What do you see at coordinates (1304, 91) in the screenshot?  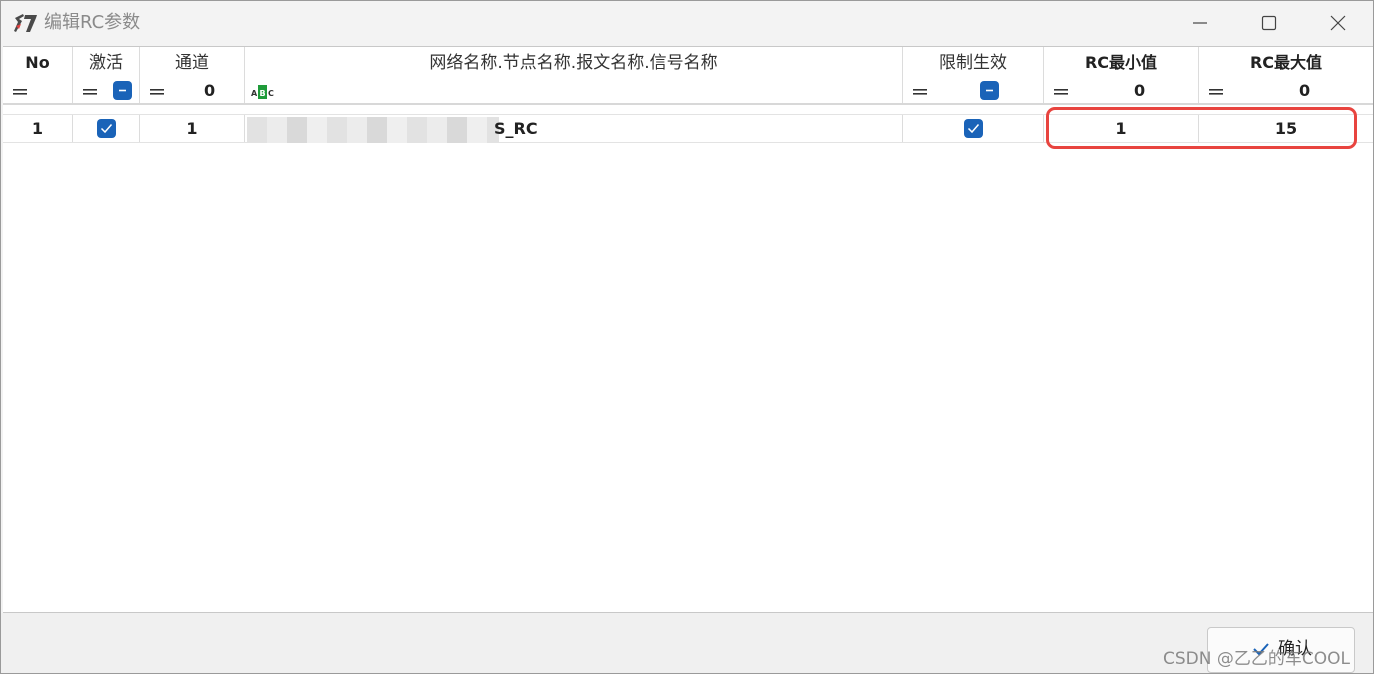 I see `rc-max-filter-value: 0` at bounding box center [1304, 91].